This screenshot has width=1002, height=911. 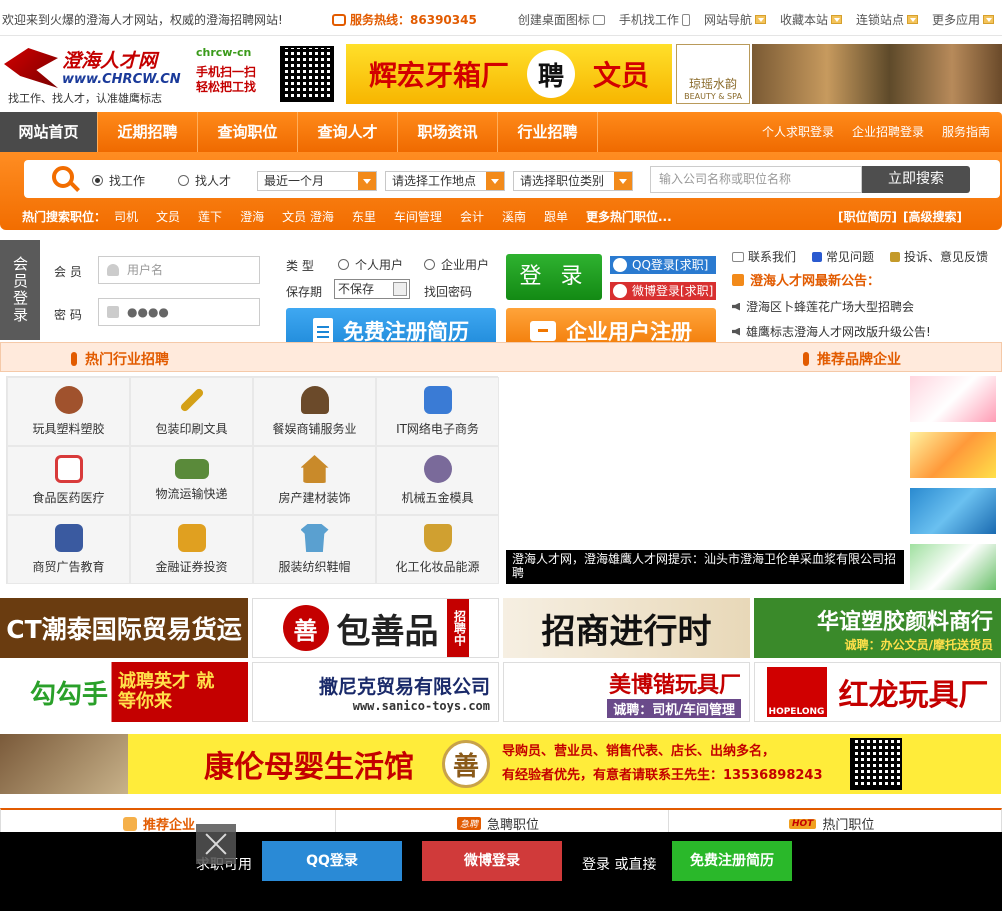 I want to click on industry-food-medical: 食品医药医疗, so click(x=68, y=480).